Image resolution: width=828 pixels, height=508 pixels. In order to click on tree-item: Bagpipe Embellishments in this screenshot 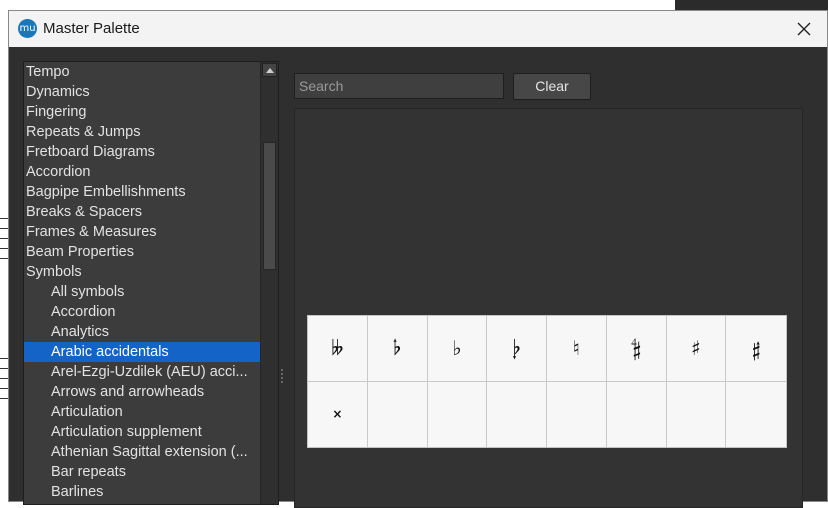, I will do `click(142, 192)`.